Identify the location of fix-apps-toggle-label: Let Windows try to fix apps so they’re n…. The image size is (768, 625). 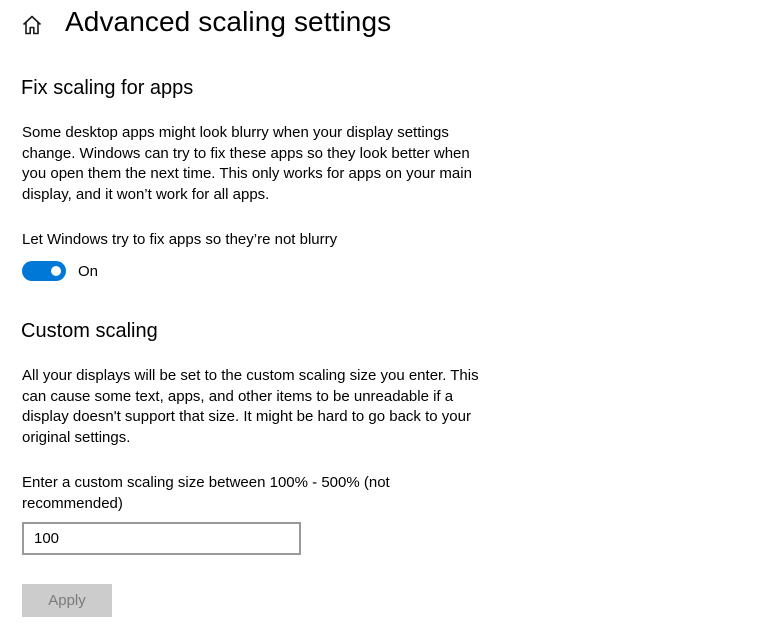
(180, 239).